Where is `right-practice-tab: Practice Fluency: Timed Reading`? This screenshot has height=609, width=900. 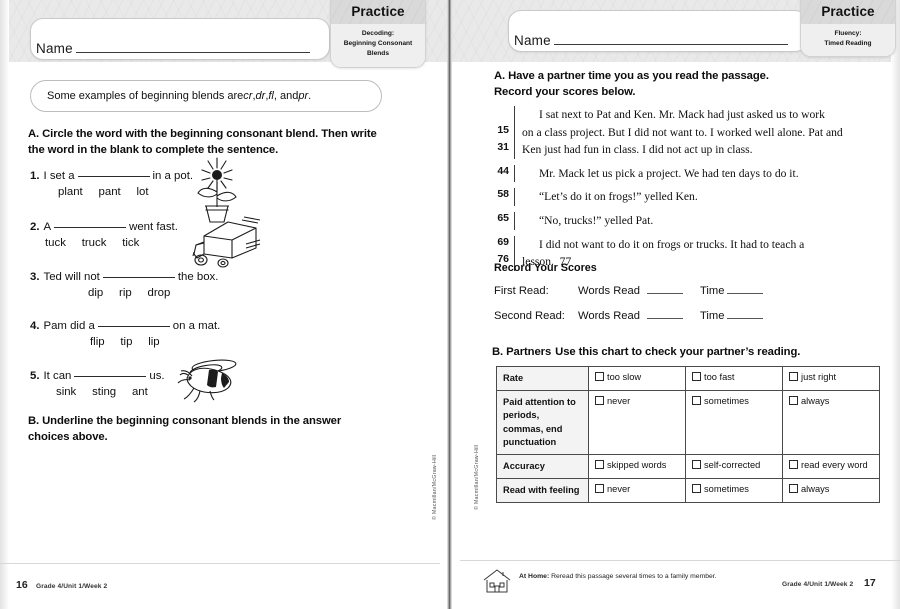 right-practice-tab: Practice Fluency: Timed Reading is located at coordinates (848, 29).